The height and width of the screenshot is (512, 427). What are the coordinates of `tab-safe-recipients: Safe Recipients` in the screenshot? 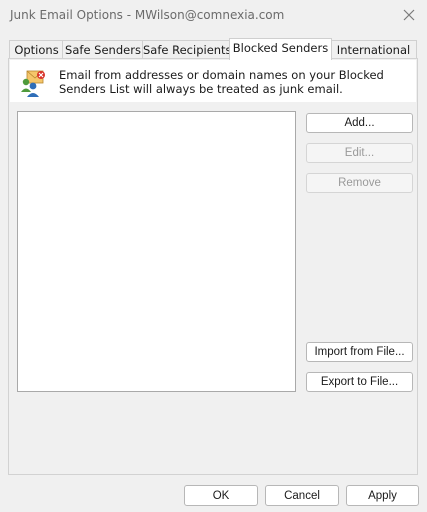 It's located at (187, 49).